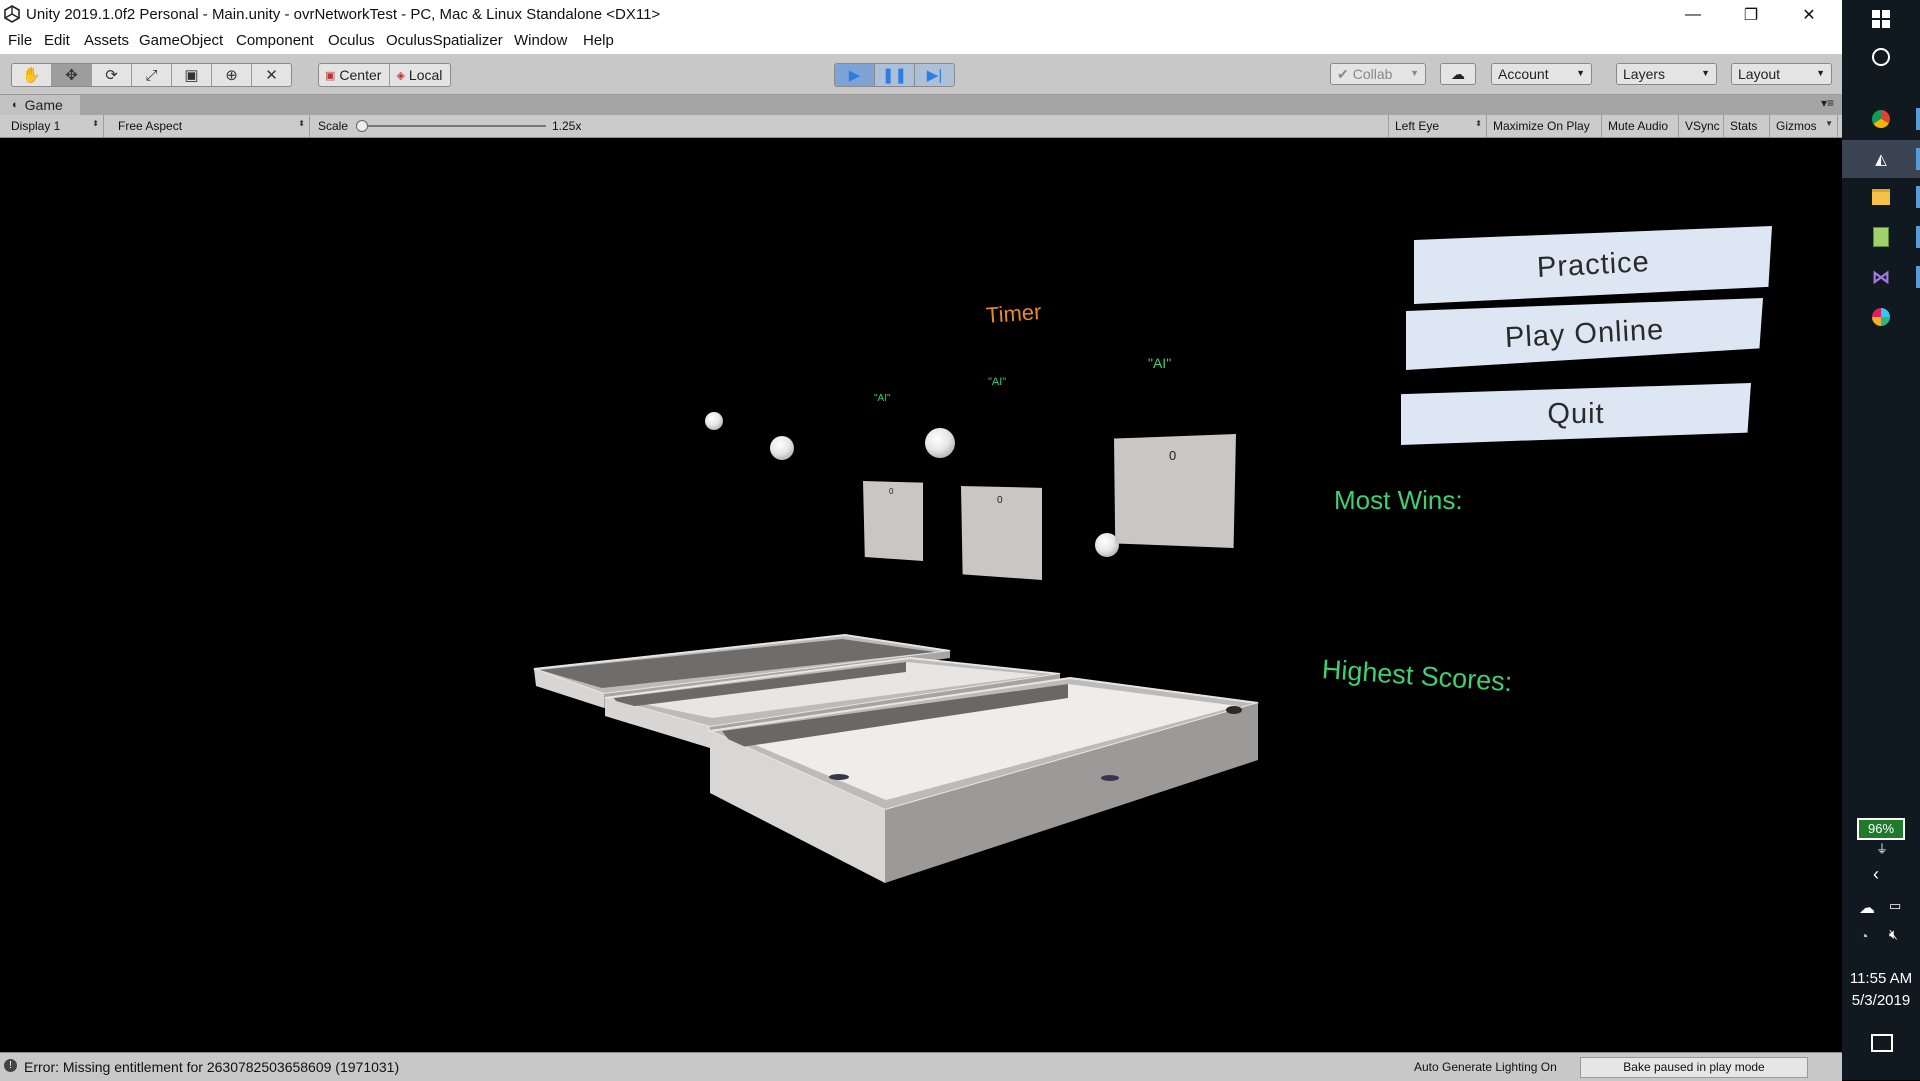  I want to click on battery-indicator: 96%, so click(1881, 829).